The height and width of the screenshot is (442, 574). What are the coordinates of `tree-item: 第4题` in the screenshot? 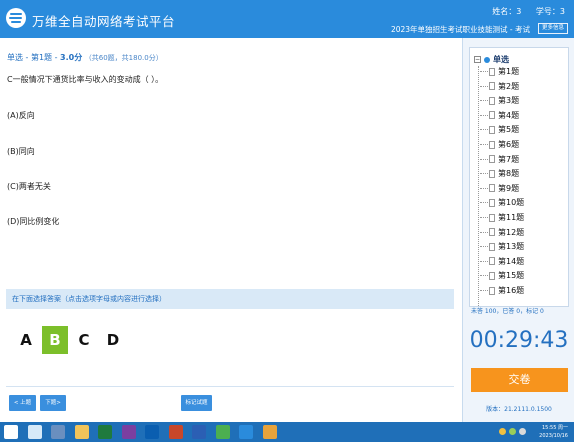 It's located at (499, 116).